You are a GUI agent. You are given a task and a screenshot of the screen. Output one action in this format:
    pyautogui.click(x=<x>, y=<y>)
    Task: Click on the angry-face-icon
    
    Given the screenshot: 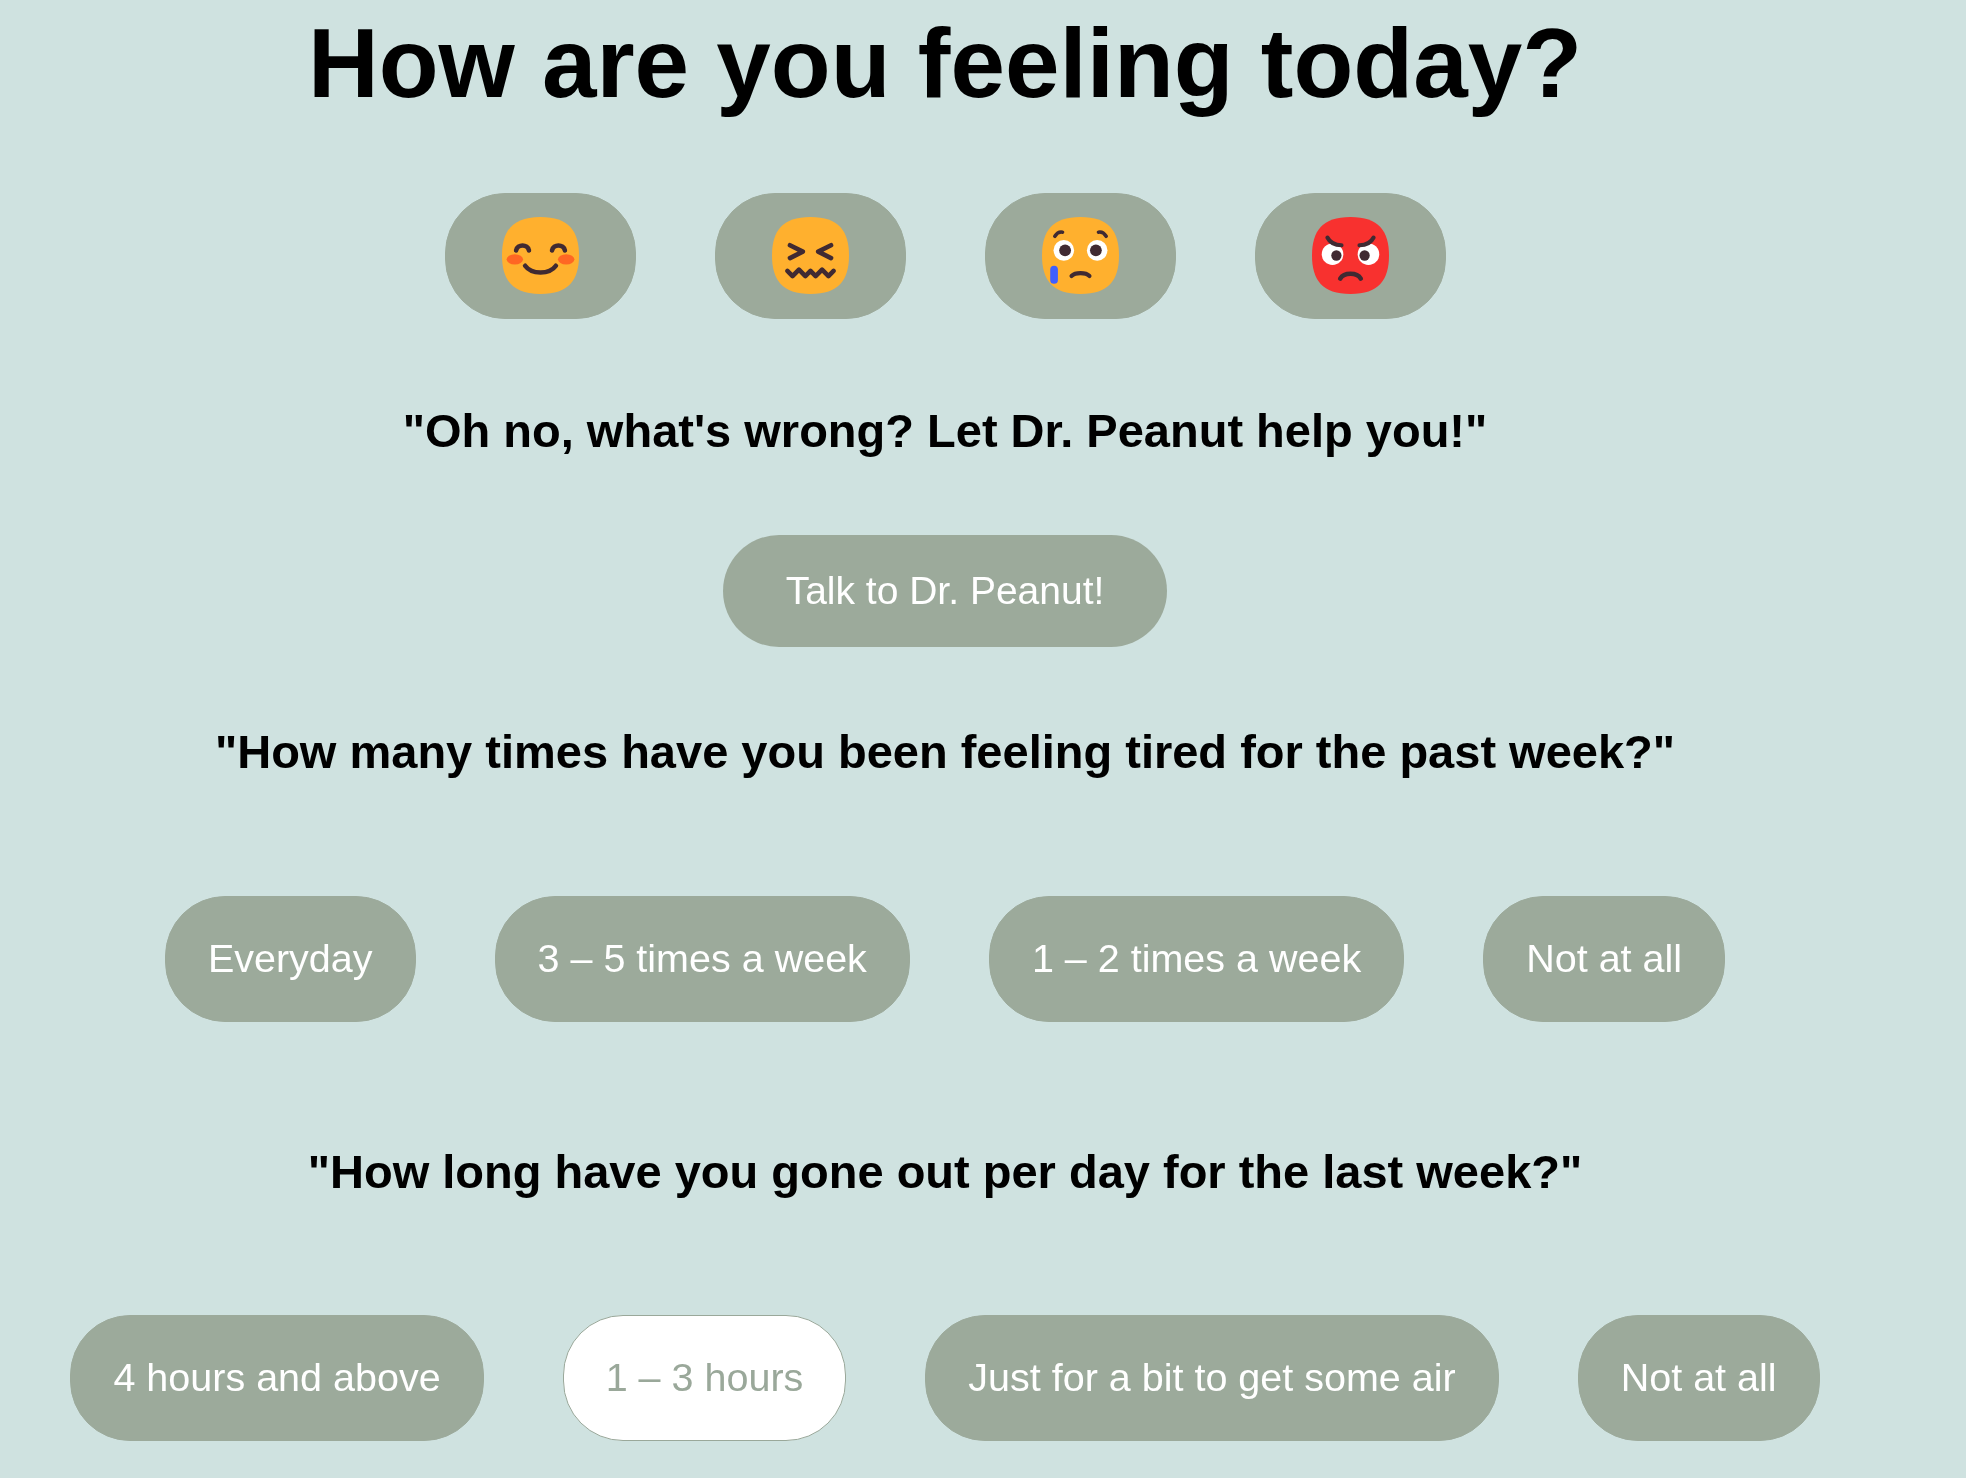 What is the action you would take?
    pyautogui.click(x=1350, y=256)
    